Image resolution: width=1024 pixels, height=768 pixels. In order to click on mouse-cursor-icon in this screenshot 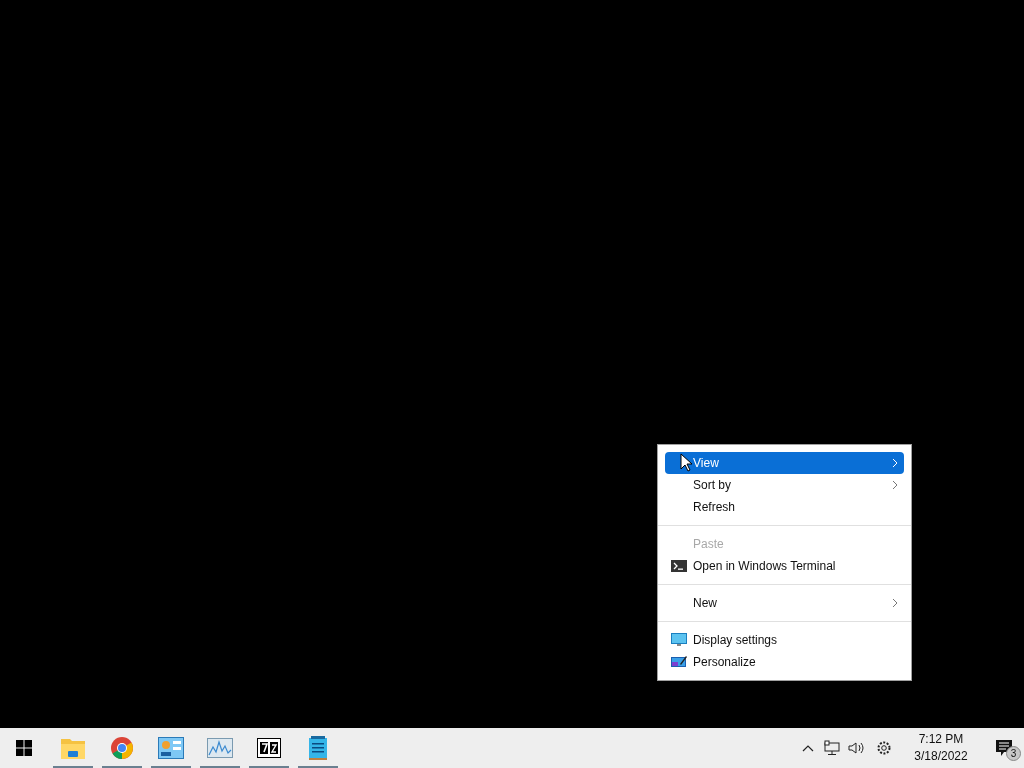, I will do `click(686, 462)`.